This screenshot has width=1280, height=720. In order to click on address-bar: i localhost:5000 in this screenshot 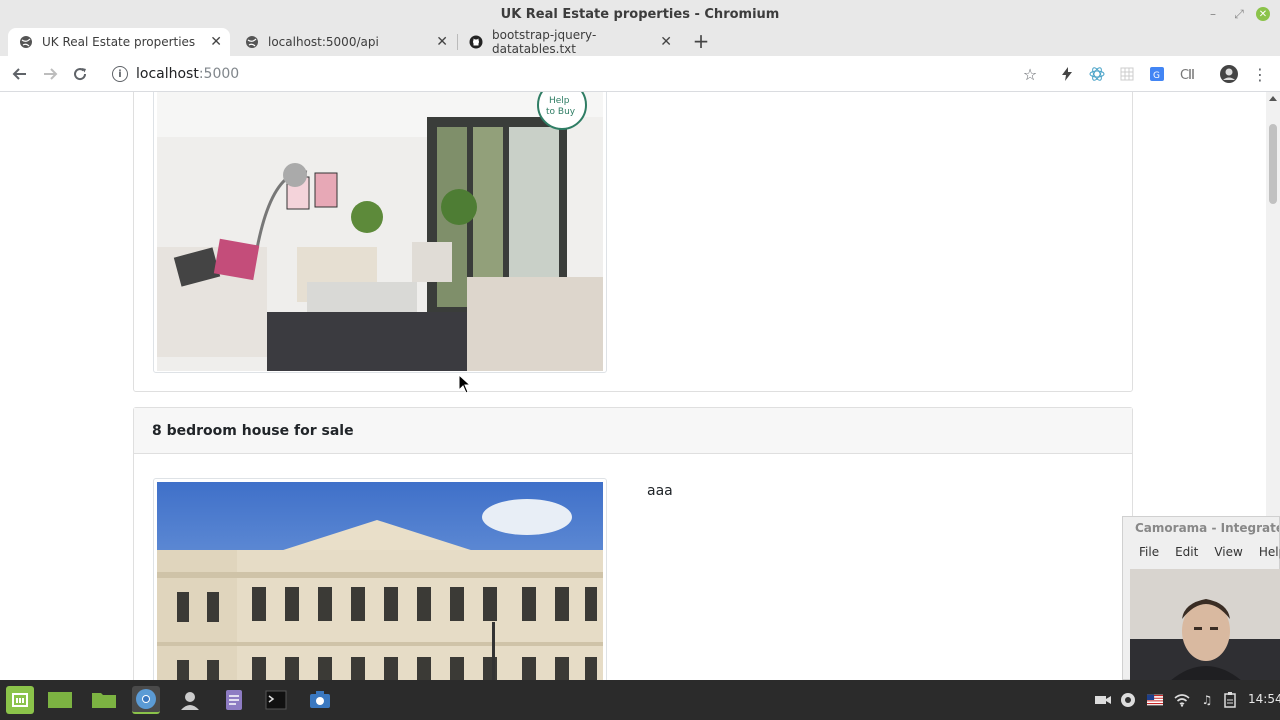, I will do `click(554, 74)`.